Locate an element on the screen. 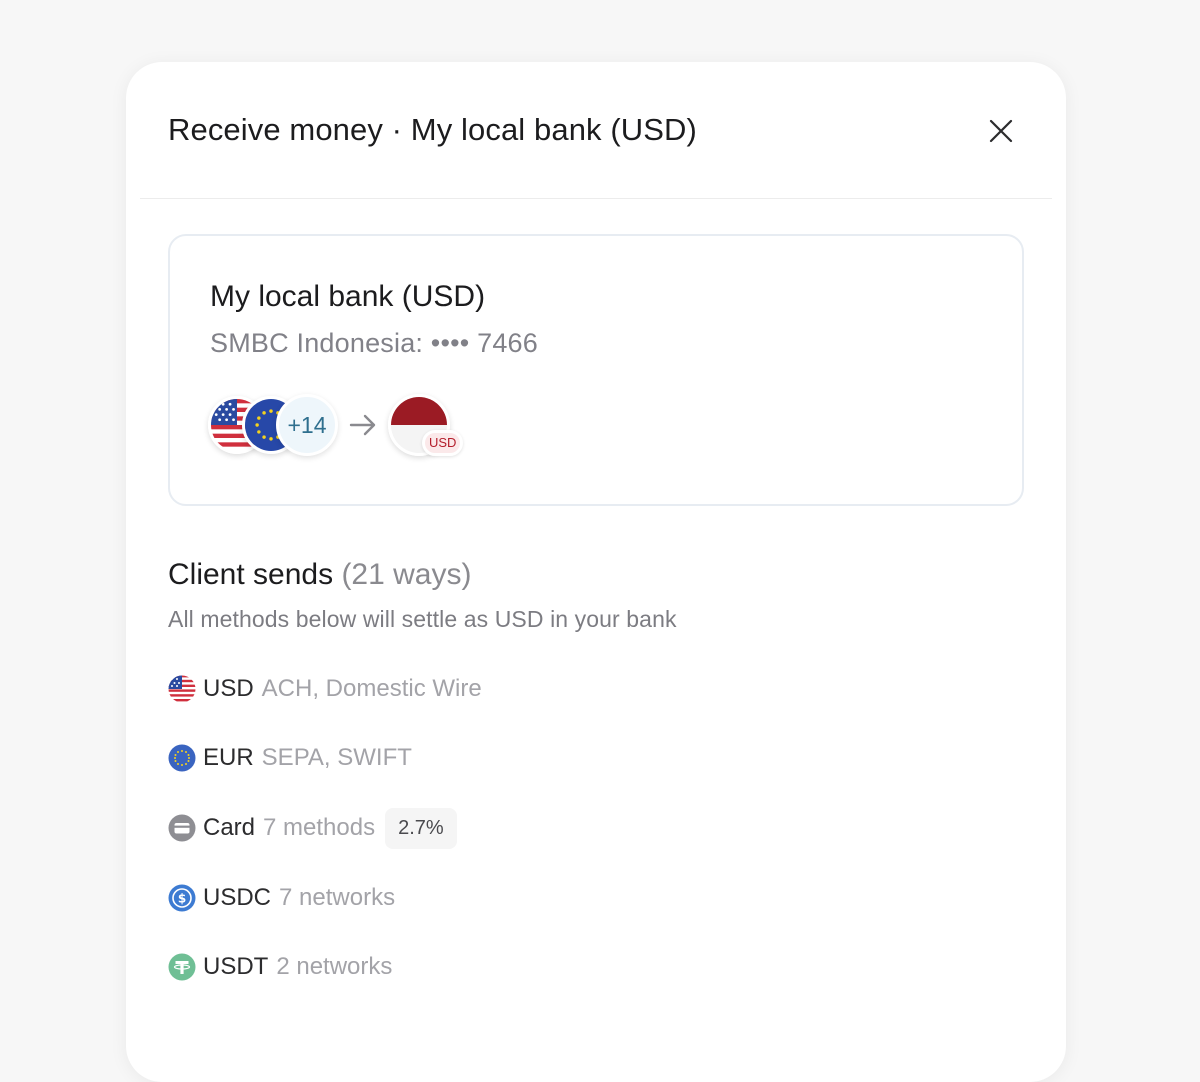 This screenshot has width=1200, height=1082. eu-flag-icon is located at coordinates (182, 758).